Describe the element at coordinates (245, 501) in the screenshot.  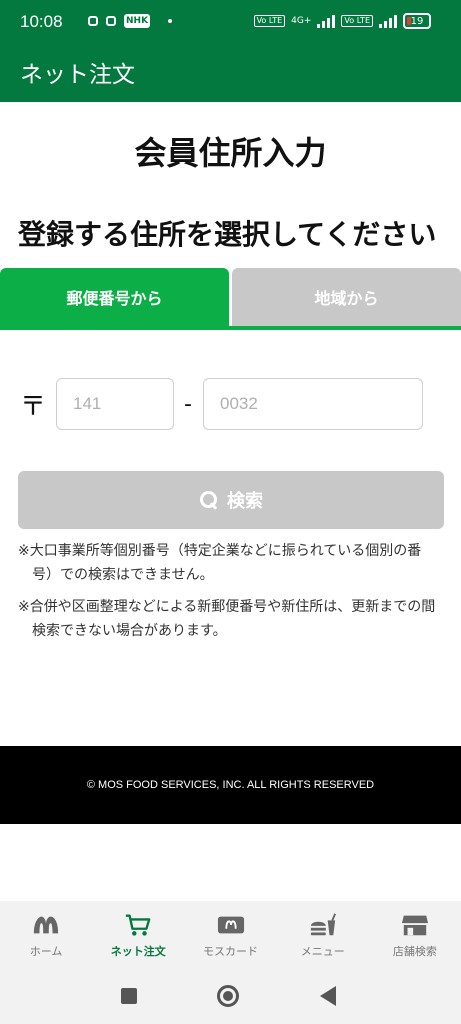
I see `search-button-label: 検索` at that location.